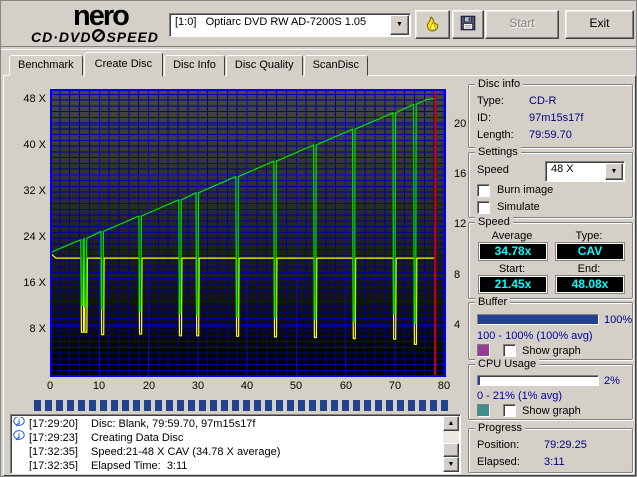 The height and width of the screenshot is (477, 637). What do you see at coordinates (535, 336) in the screenshot?
I see `buffer-range: 100 - 100% (100% avg)` at bounding box center [535, 336].